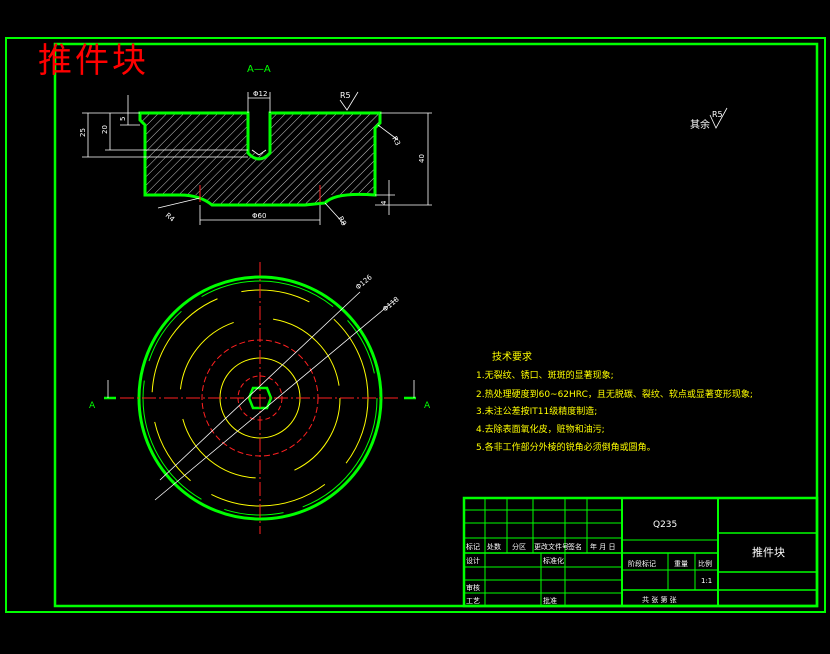 The image size is (830, 654). What do you see at coordinates (473, 560) in the screenshot?
I see `lbl-design: 设计` at bounding box center [473, 560].